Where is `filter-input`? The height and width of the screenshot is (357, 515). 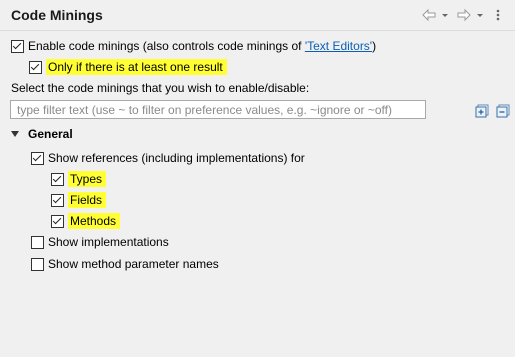 filter-input is located at coordinates (218, 109).